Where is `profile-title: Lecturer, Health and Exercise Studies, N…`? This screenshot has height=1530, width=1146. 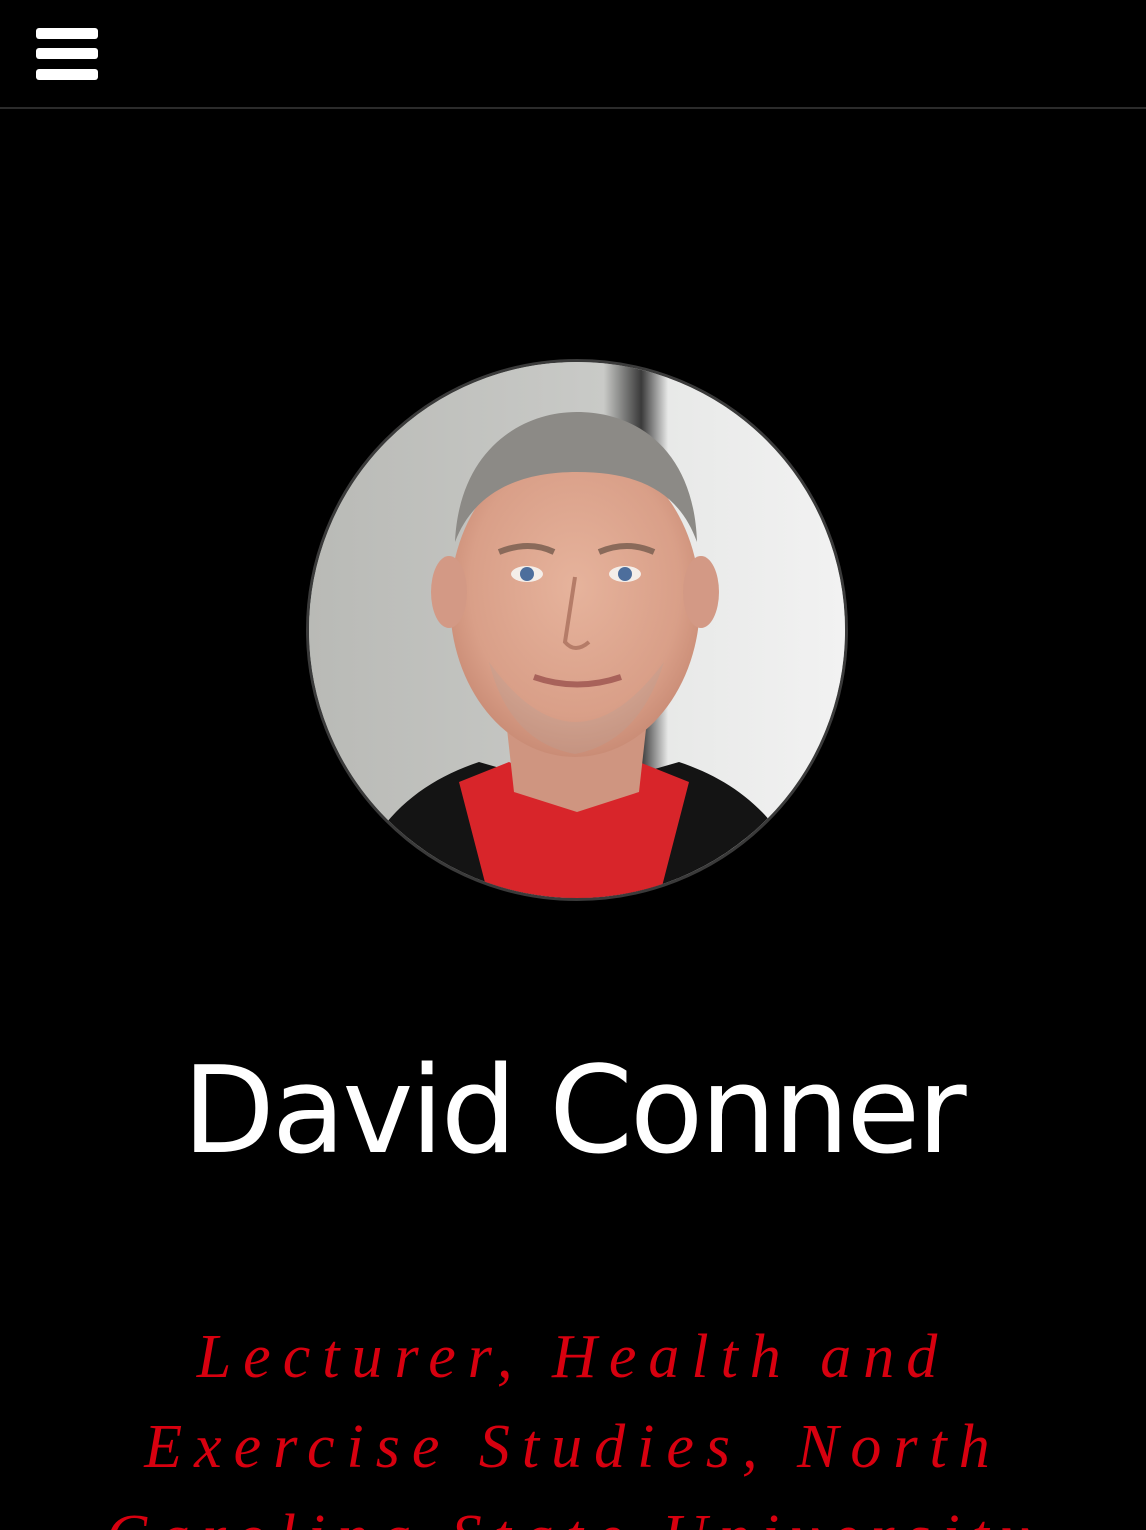
profile-title: Lecturer, Health and Exercise Studies, N… is located at coordinates (567, 1426).